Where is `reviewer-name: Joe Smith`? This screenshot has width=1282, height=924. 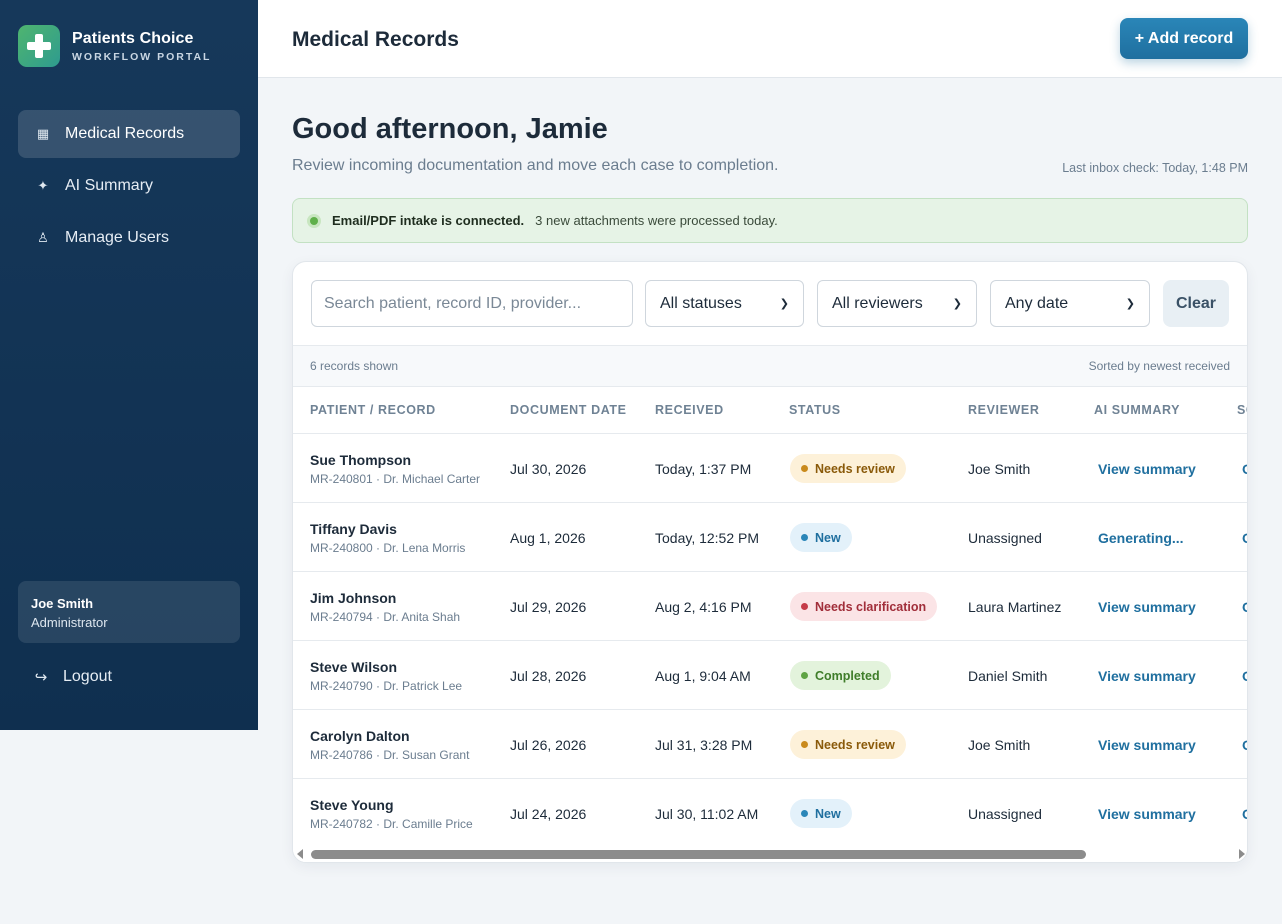
reviewer-name: Joe Smith is located at coordinates (999, 469).